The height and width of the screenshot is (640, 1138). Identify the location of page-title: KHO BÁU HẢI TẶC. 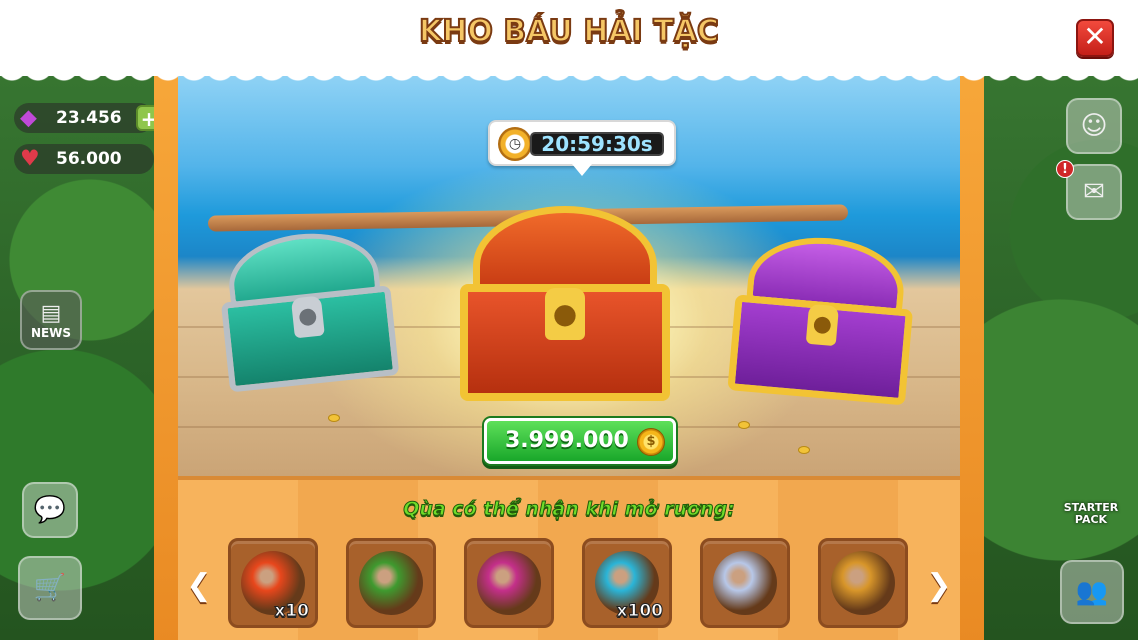
(569, 31).